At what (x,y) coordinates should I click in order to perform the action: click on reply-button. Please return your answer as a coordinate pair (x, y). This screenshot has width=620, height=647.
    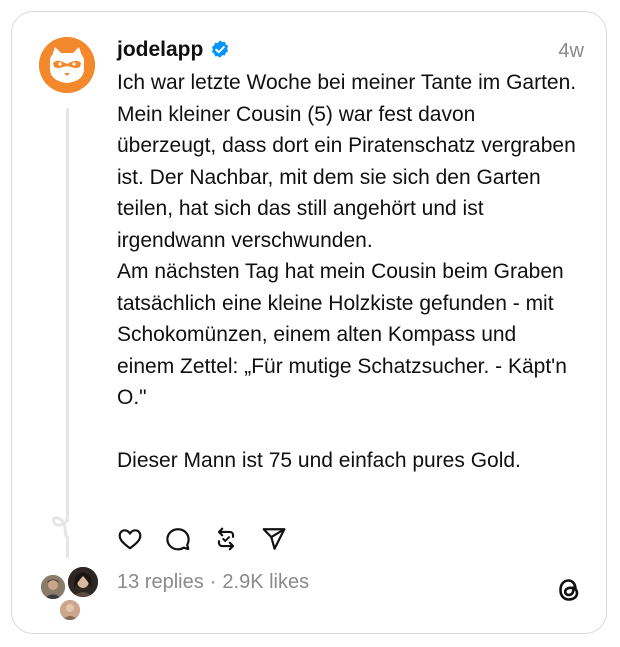
    Looking at the image, I should click on (178, 539).